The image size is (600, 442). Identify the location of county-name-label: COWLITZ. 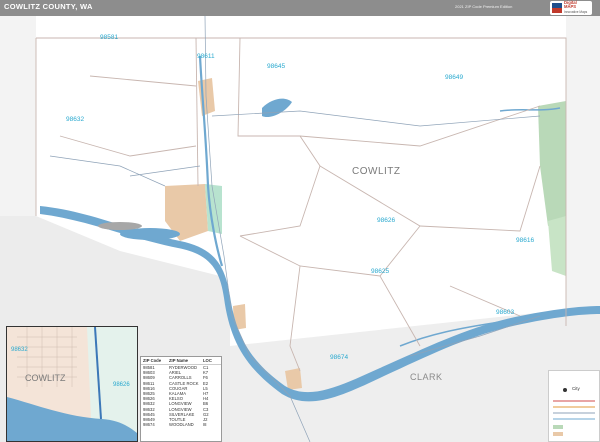
(376, 171).